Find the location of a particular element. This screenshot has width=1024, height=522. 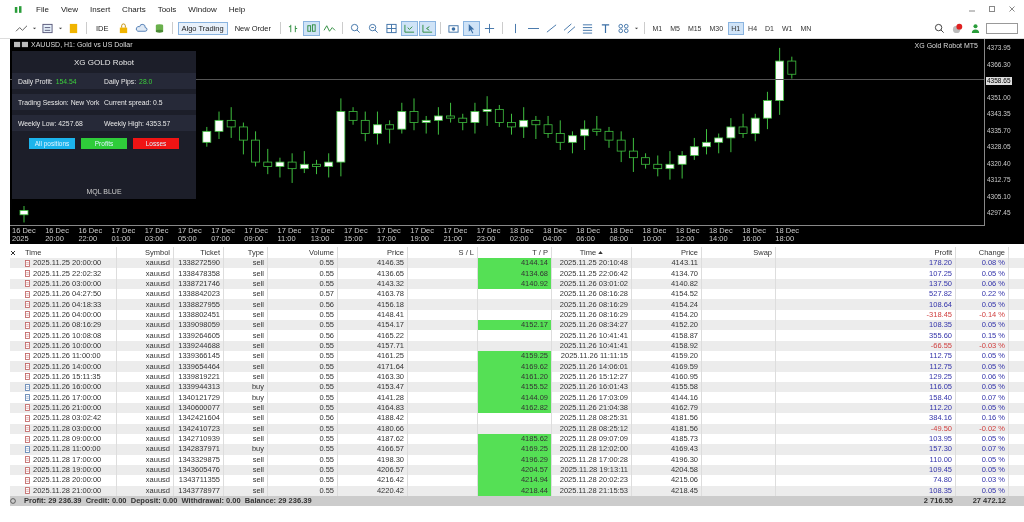

sort-arrow-icon is located at coordinates (601, 252).